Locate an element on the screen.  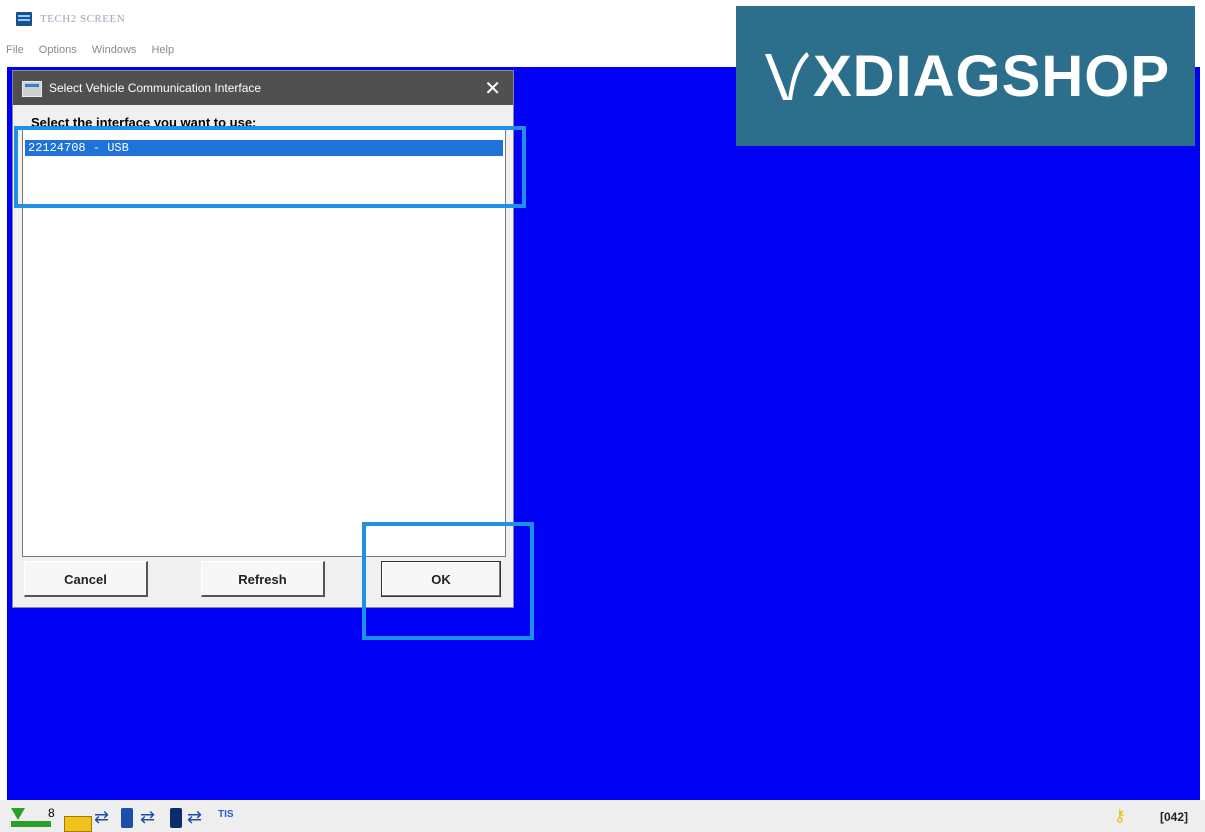
close-icon: ✕ is located at coordinates (492, 88).